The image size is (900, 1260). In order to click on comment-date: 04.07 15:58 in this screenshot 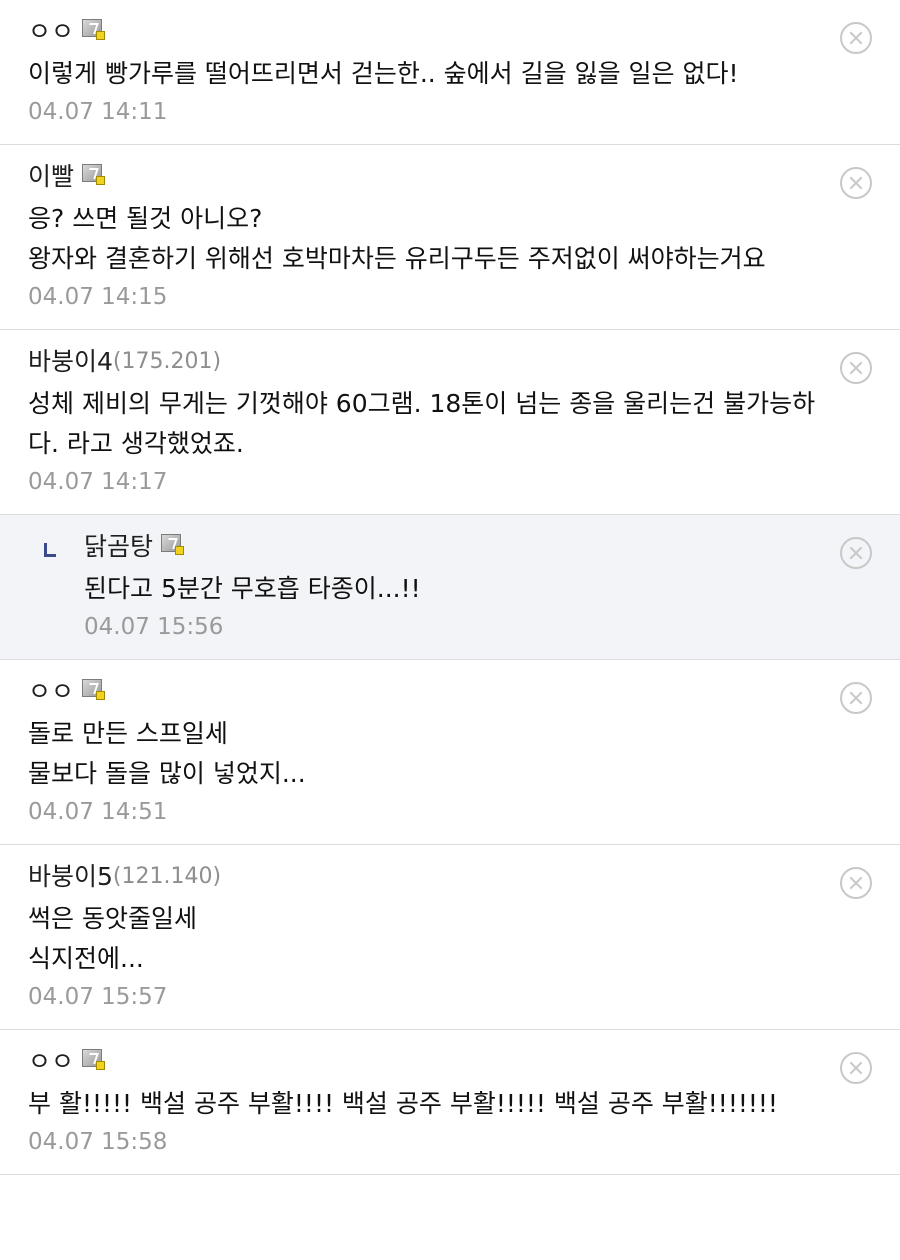, I will do `click(98, 1142)`.